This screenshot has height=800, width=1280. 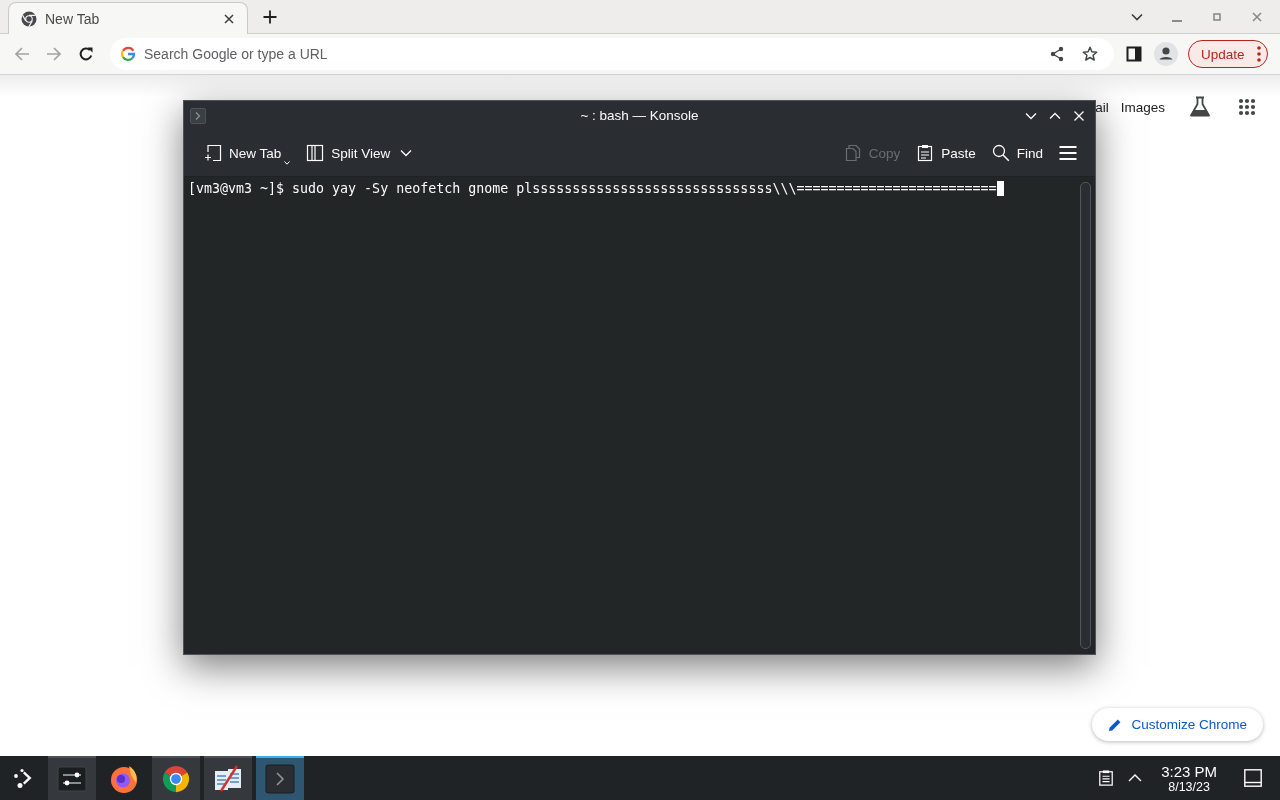 I want to click on terminal-task-button, so click(x=280, y=778).